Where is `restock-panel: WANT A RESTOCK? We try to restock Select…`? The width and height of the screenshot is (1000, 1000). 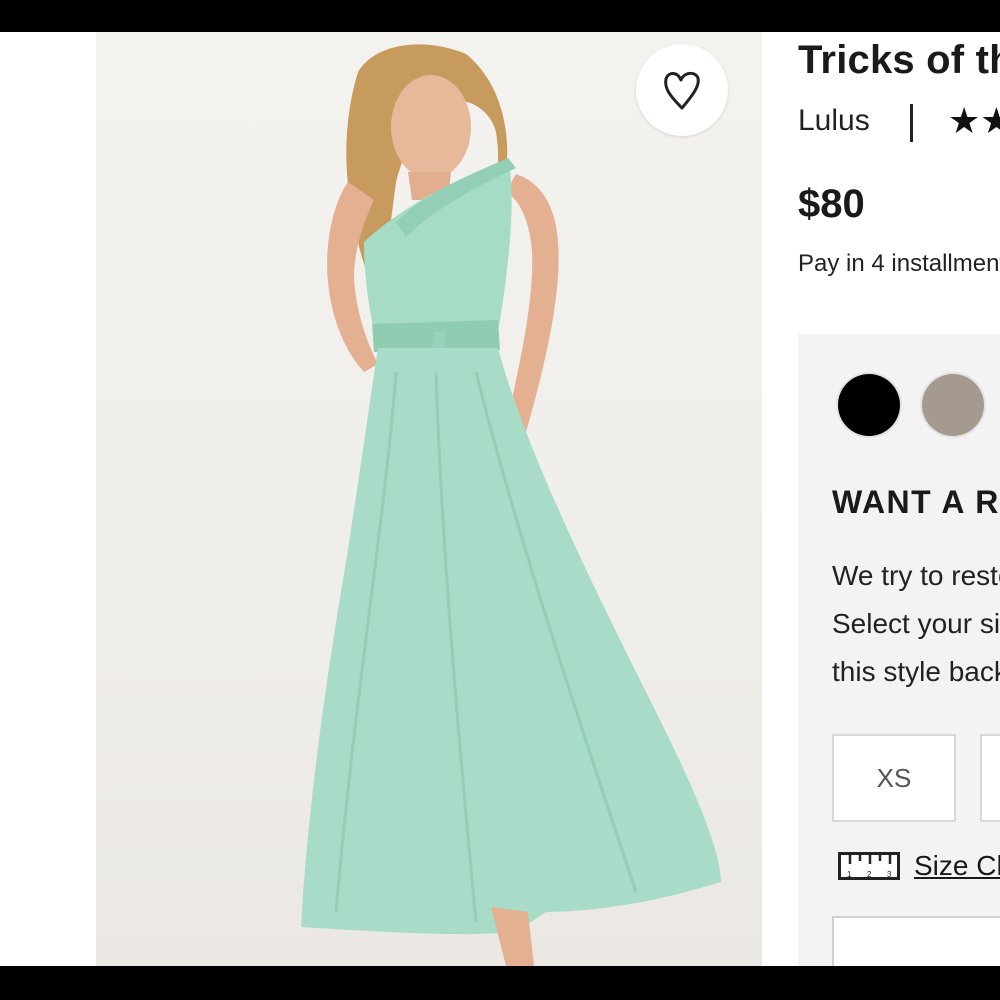 restock-panel: WANT A RESTOCK? We try to restock Select… is located at coordinates (899, 650).